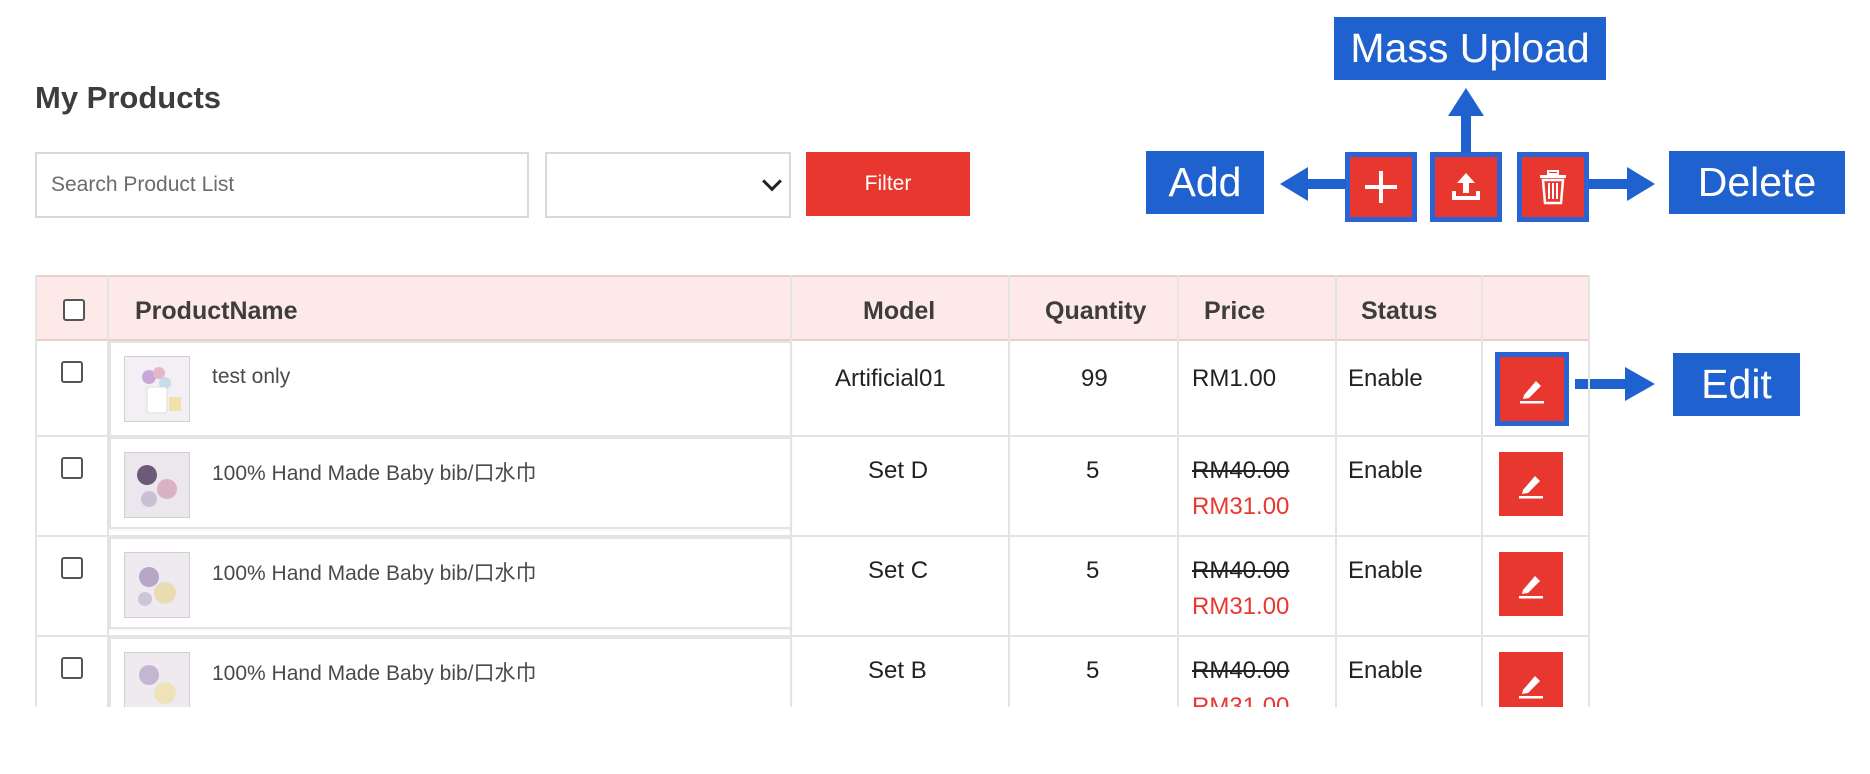 The width and height of the screenshot is (1870, 774). I want to click on select-all-checkbox, so click(74, 310).